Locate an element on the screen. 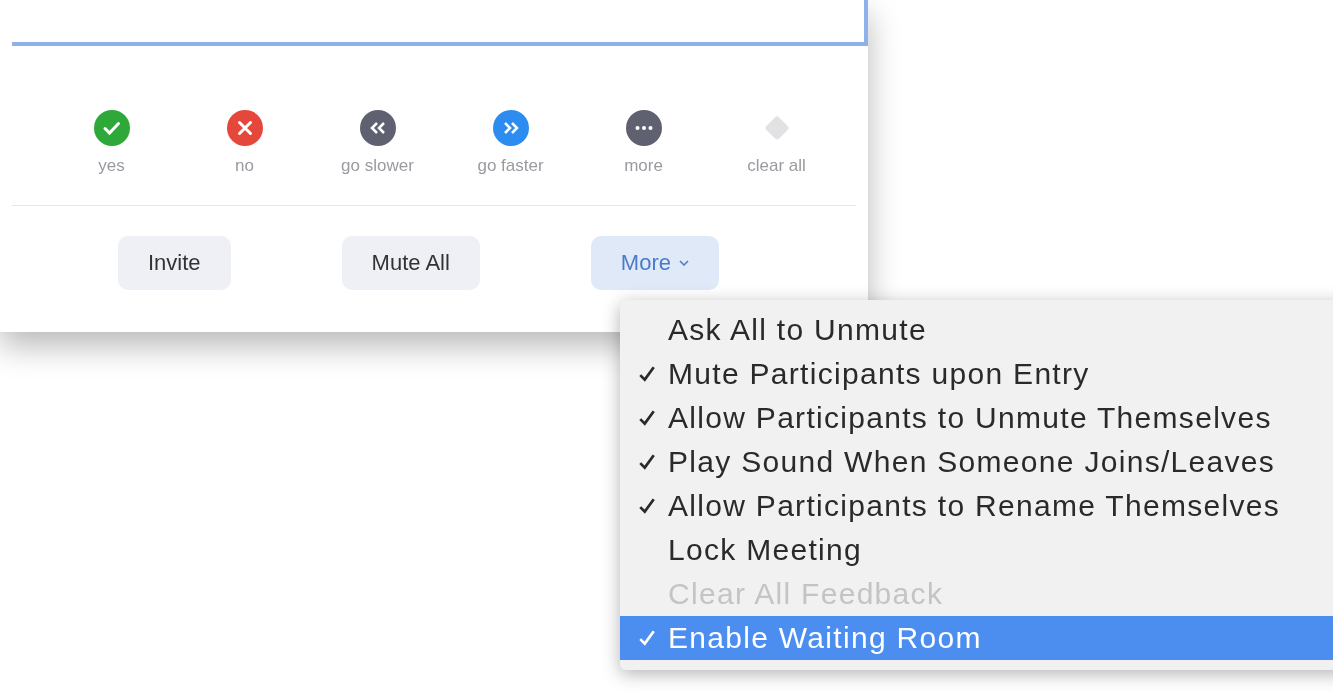 This screenshot has width=1333, height=692. fast-forward-icon is located at coordinates (510, 128).